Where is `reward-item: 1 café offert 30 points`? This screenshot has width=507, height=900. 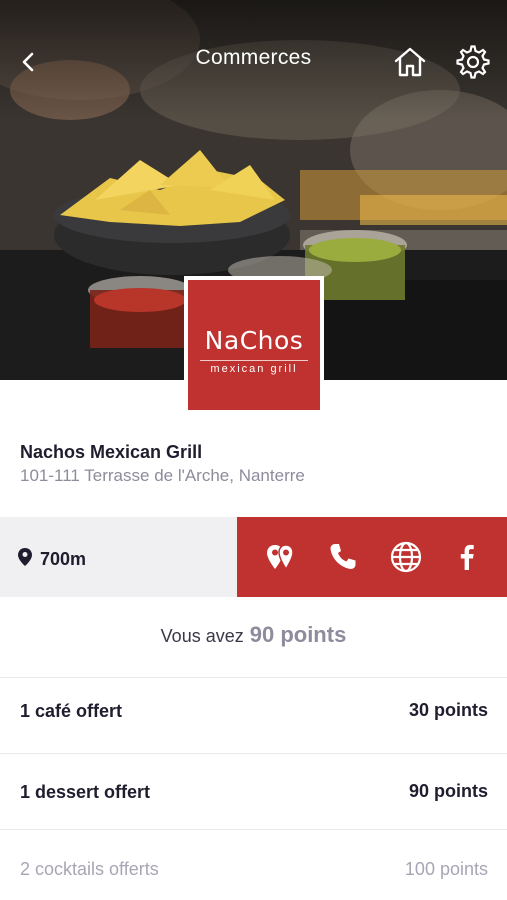 reward-item: 1 café offert 30 points is located at coordinates (253, 716).